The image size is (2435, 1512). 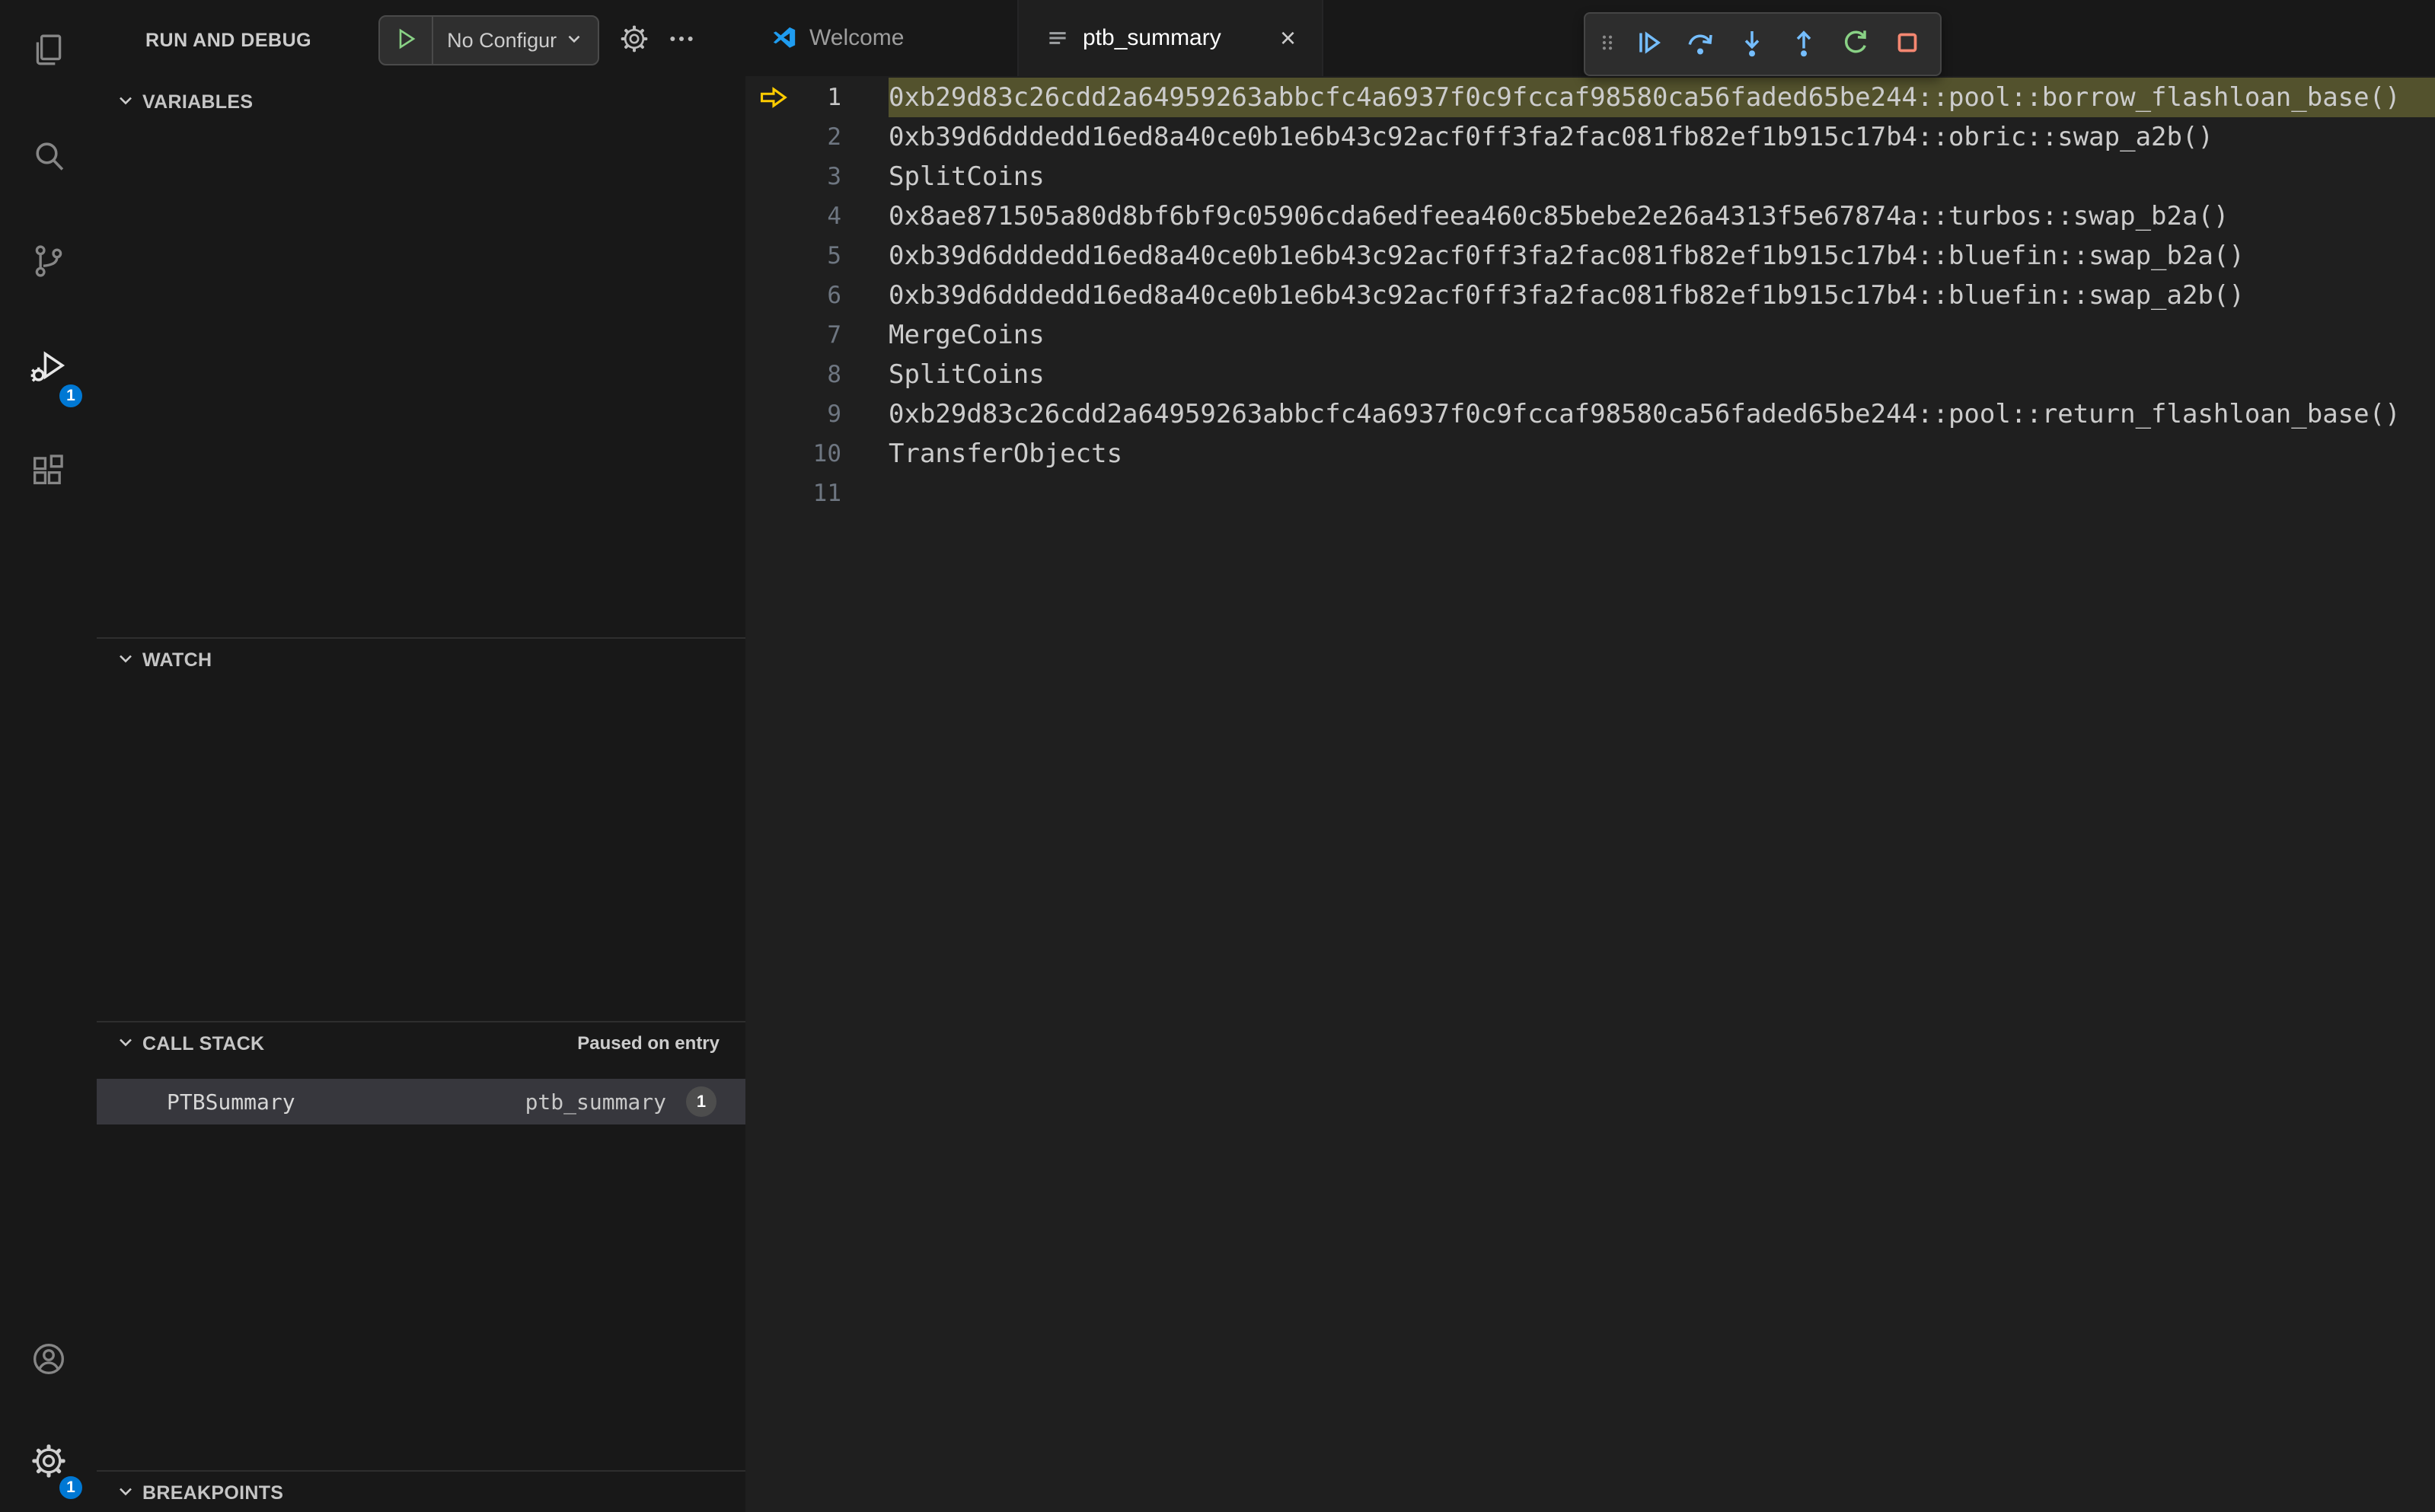 I want to click on config-dropdown: No Configur, so click(x=515, y=41).